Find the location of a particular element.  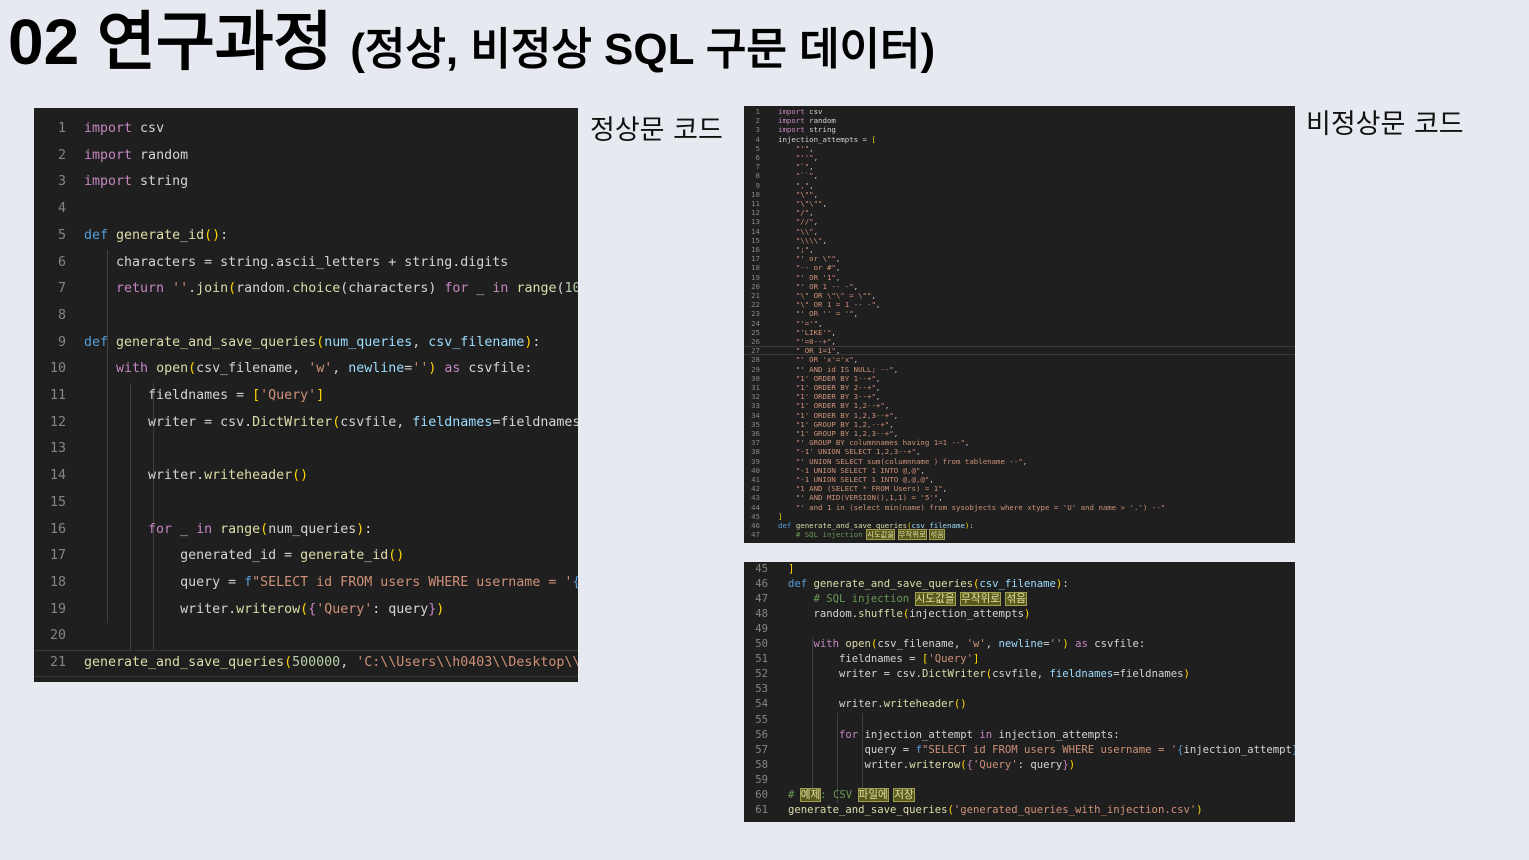

line-number: 11 is located at coordinates (57, 395).